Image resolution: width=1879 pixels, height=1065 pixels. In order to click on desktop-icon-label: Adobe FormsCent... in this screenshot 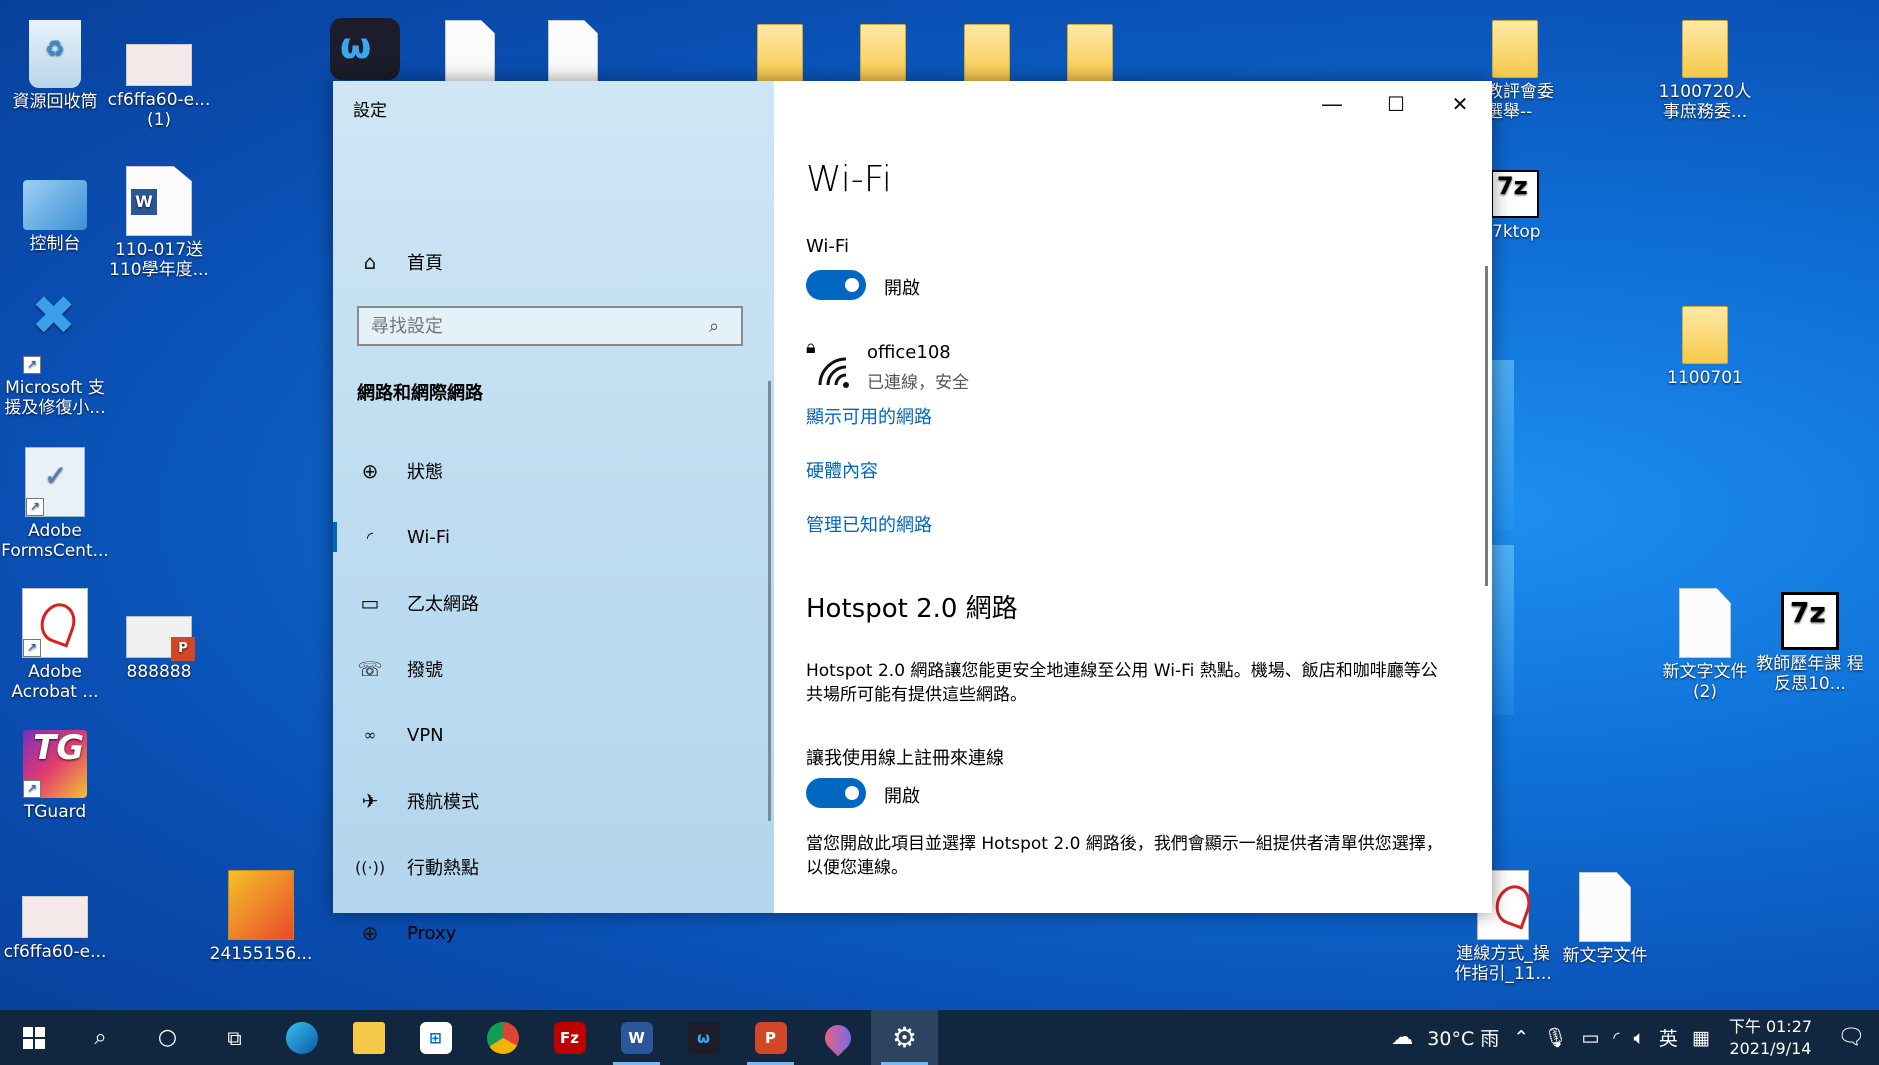, I will do `click(55, 541)`.